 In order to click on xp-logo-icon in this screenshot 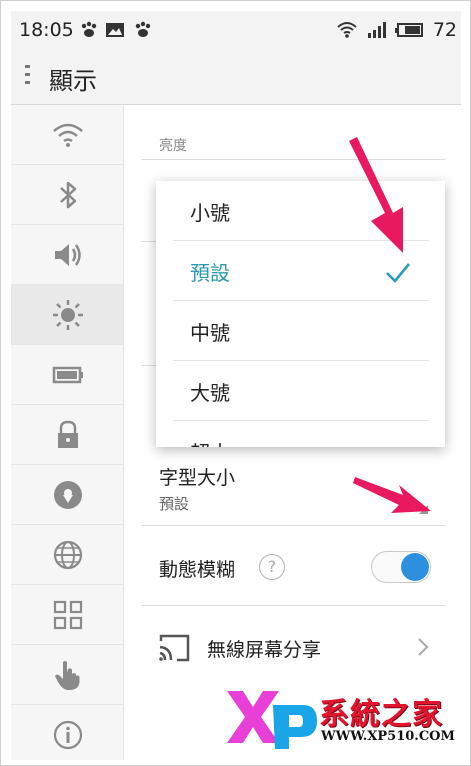, I will do `click(272, 720)`.